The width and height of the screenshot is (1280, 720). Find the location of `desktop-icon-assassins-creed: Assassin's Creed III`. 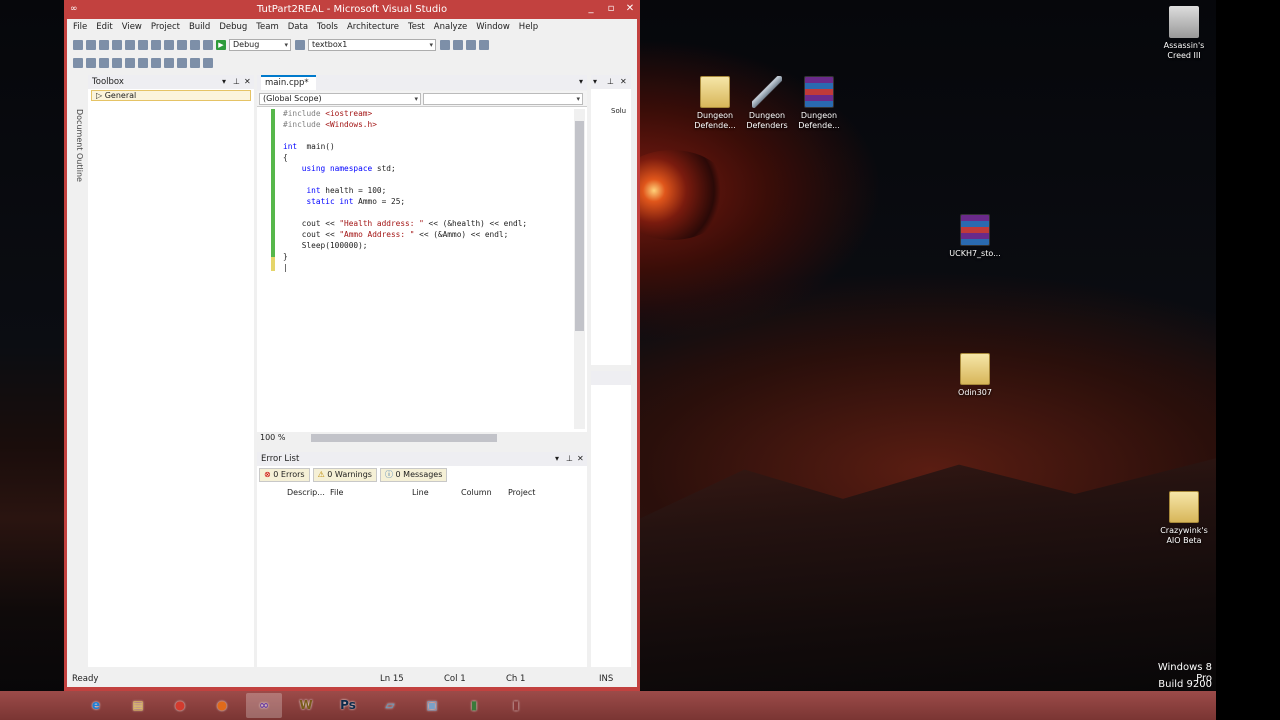

desktop-icon-assassins-creed: Assassin's Creed III is located at coordinates (1184, 33).